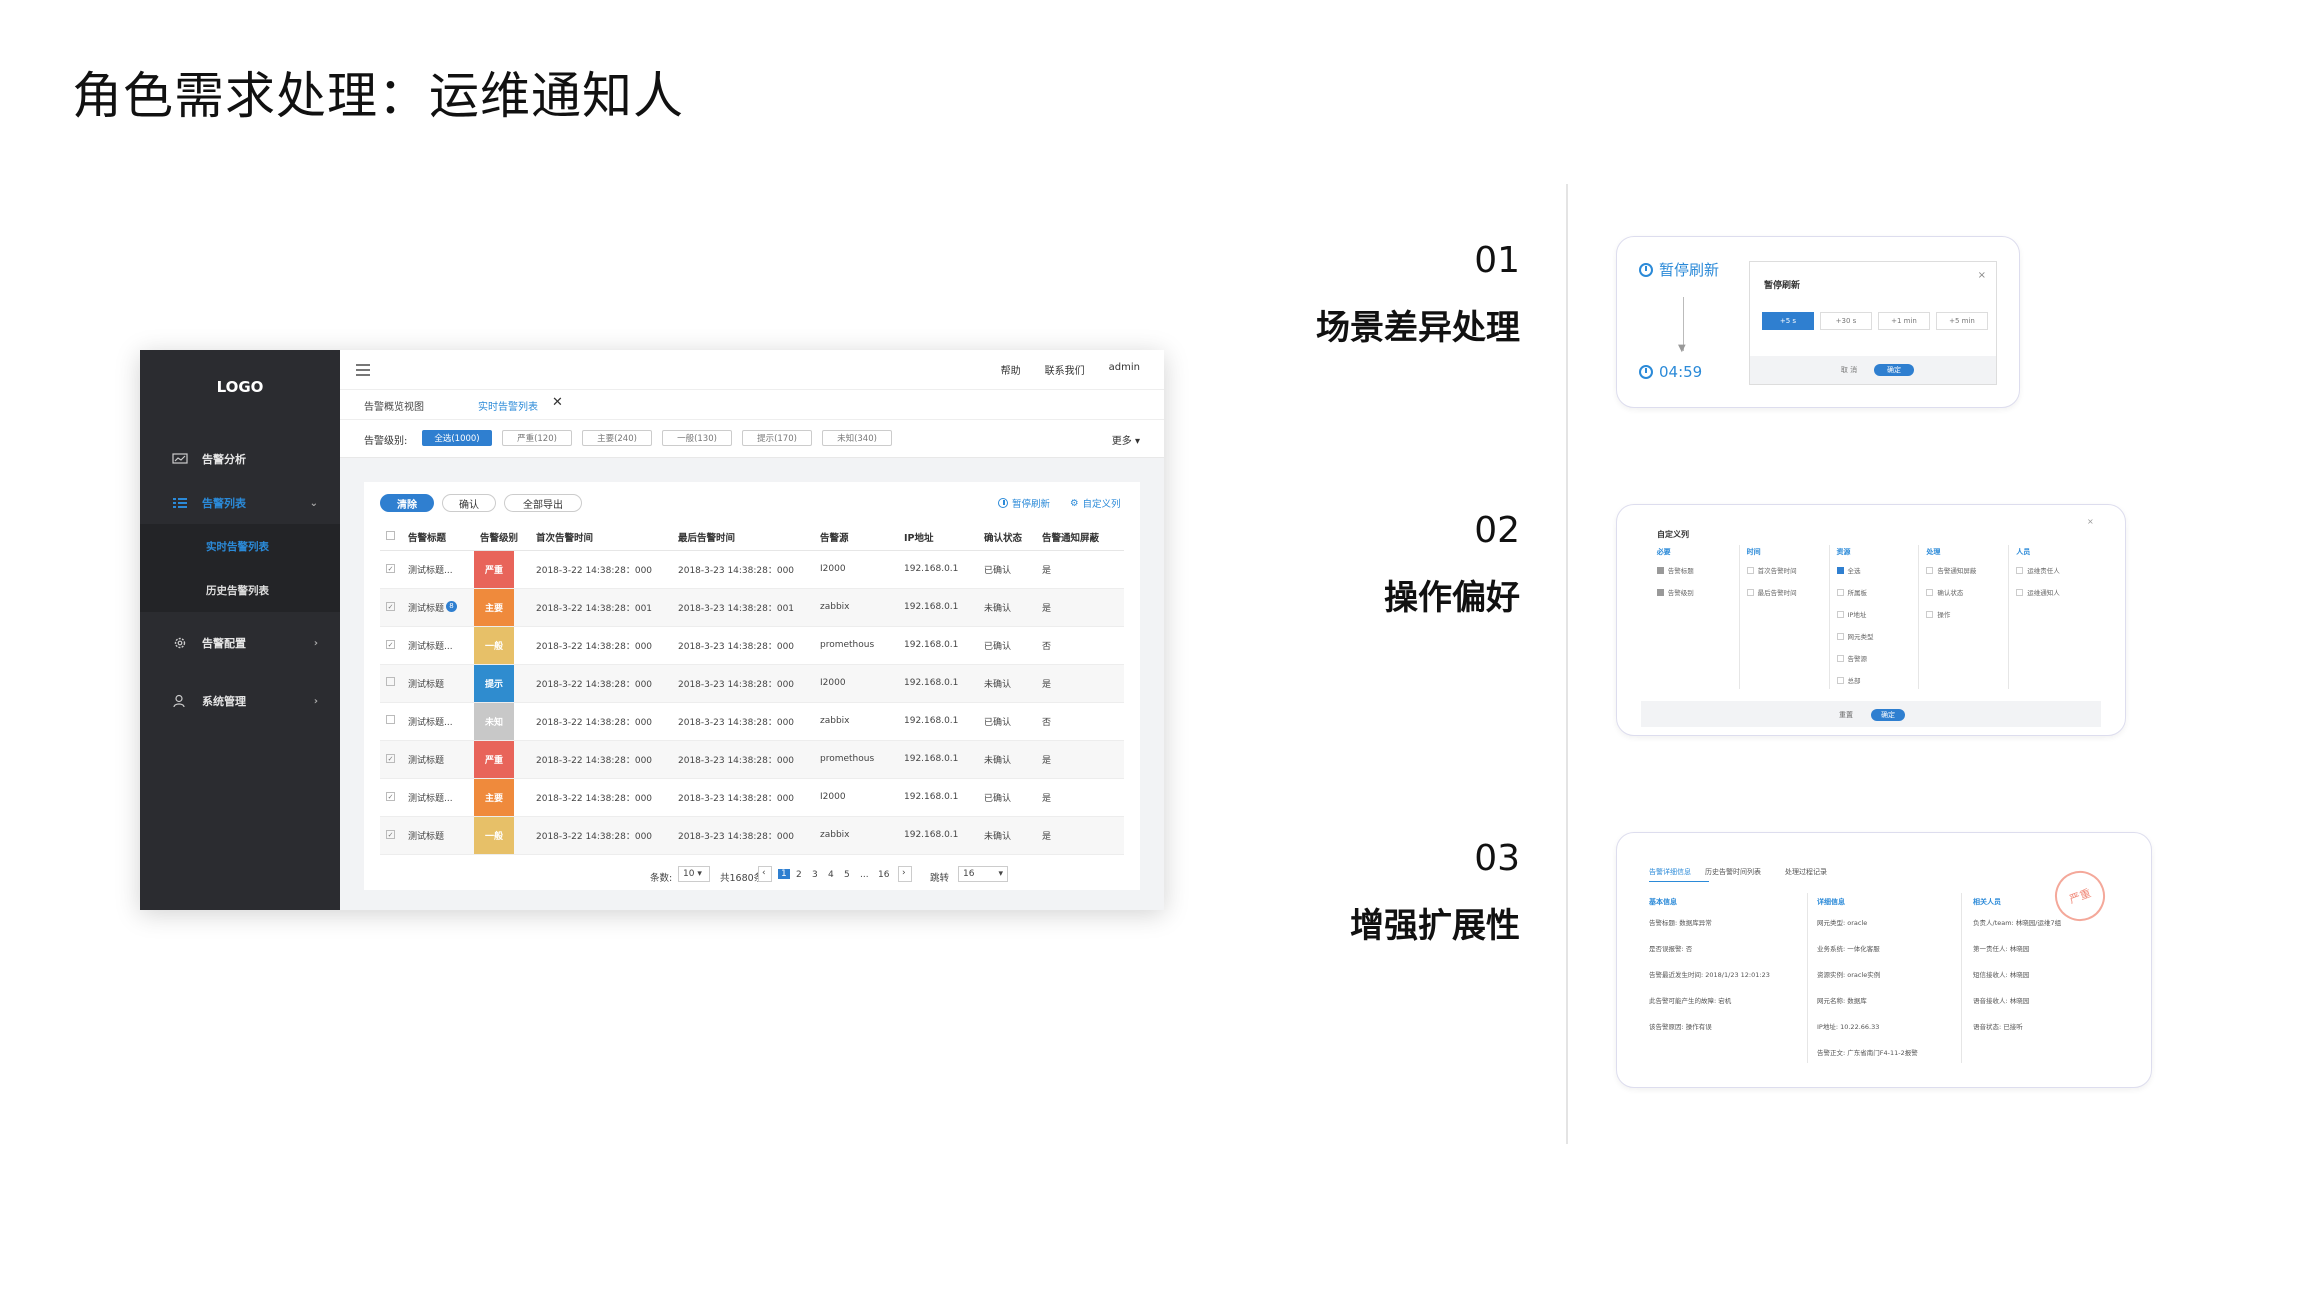 Image resolution: width=2304 pixels, height=1296 pixels. What do you see at coordinates (1806, 872) in the screenshot?
I see `tab-process-log: 处理过程记录` at bounding box center [1806, 872].